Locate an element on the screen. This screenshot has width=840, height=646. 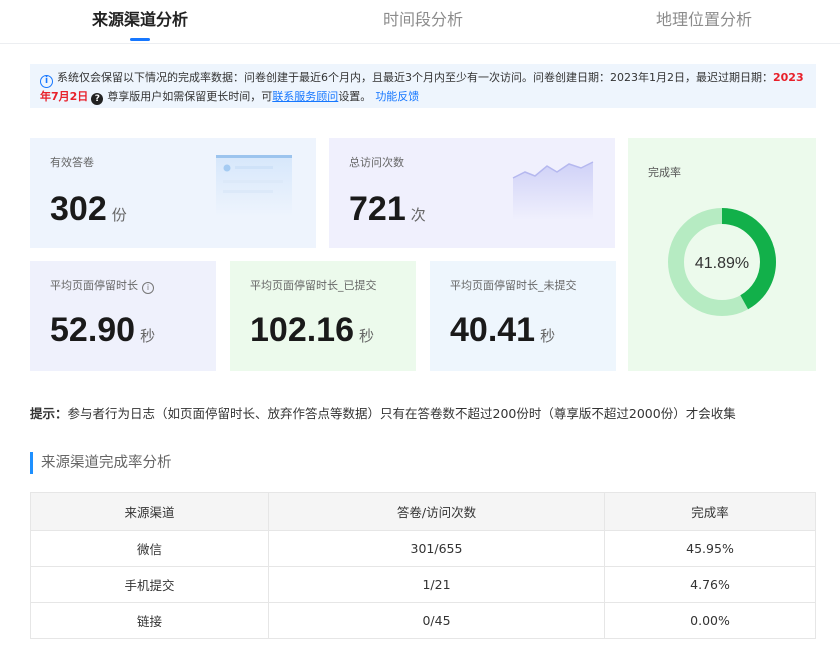
channel-cell: 链接 is located at coordinates (149, 620).